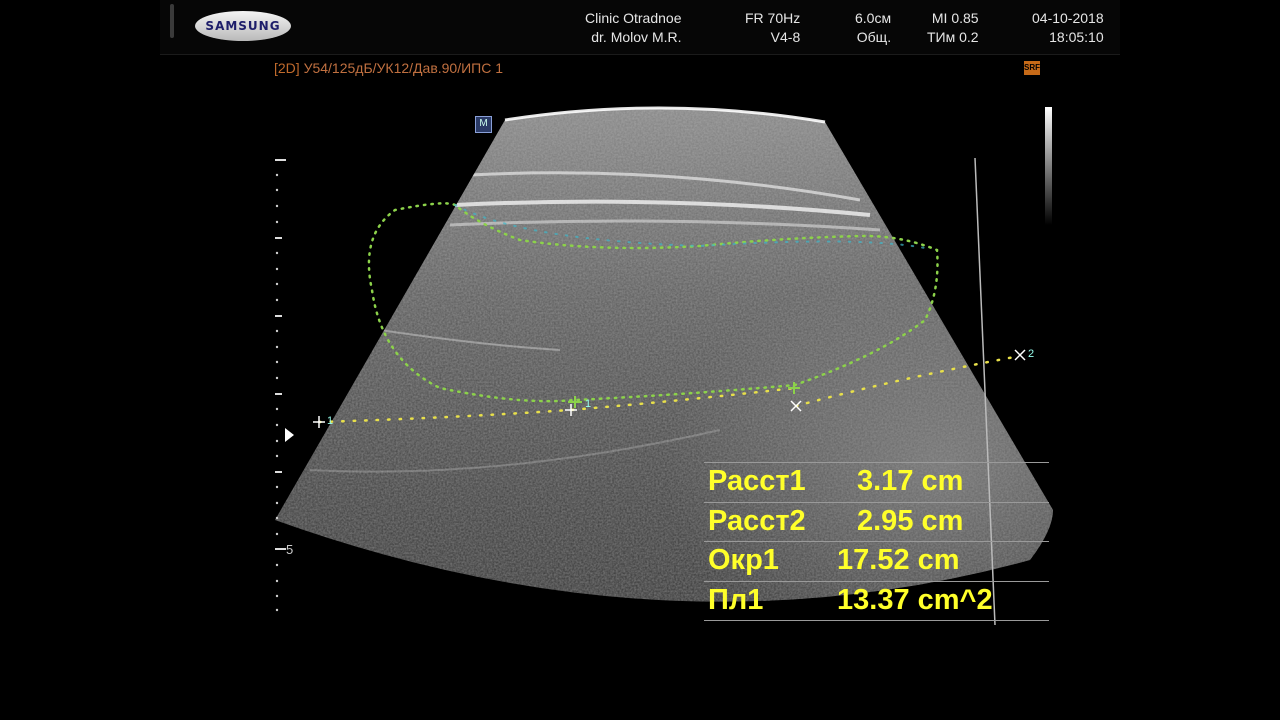 The image size is (1280, 720). I want to click on depth-scale, so click(280, 354).